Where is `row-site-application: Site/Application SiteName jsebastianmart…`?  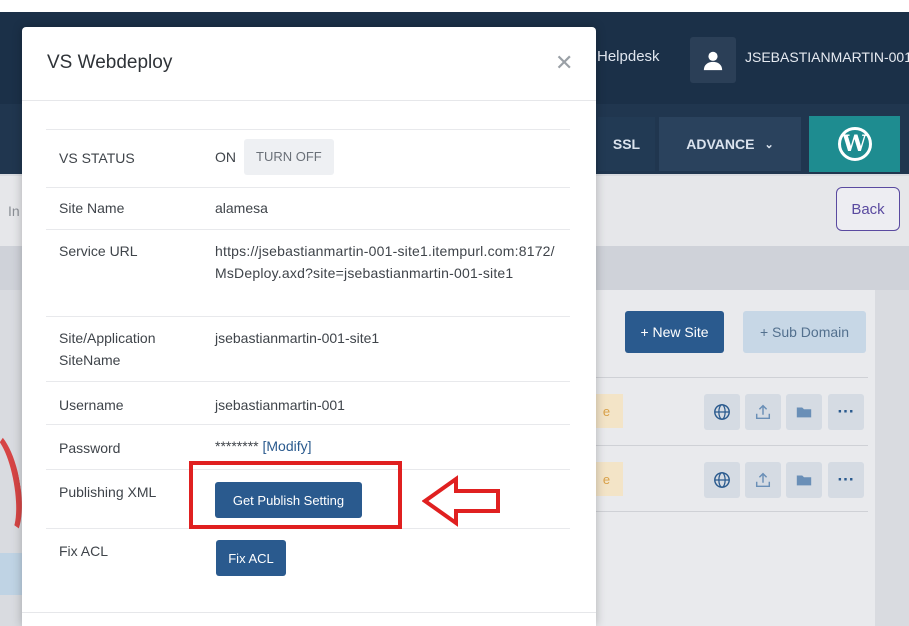
row-site-application: Site/Application SiteName jsebastianmart… is located at coordinates (308, 349).